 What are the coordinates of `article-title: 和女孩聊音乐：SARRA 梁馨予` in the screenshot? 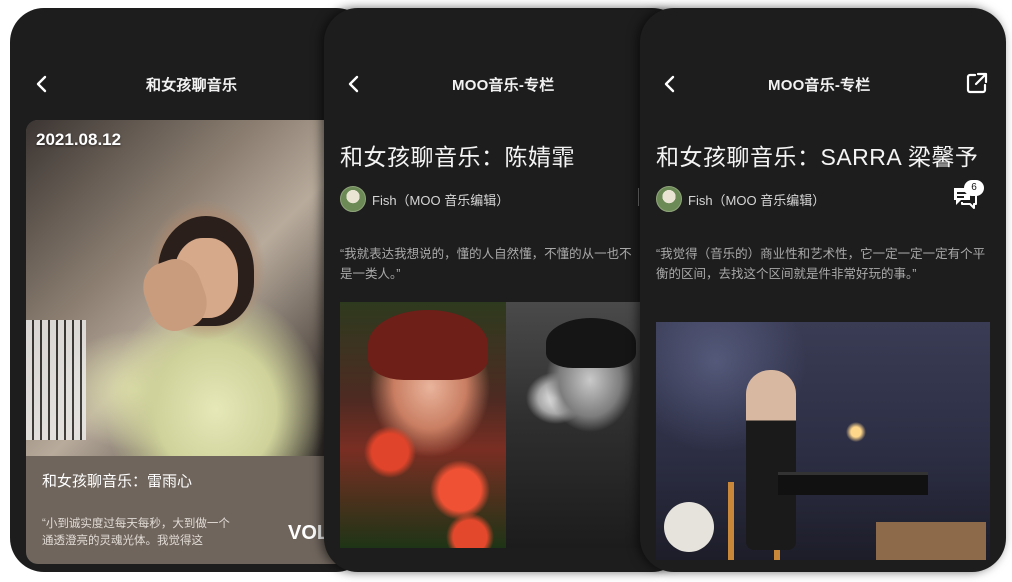 It's located at (817, 157).